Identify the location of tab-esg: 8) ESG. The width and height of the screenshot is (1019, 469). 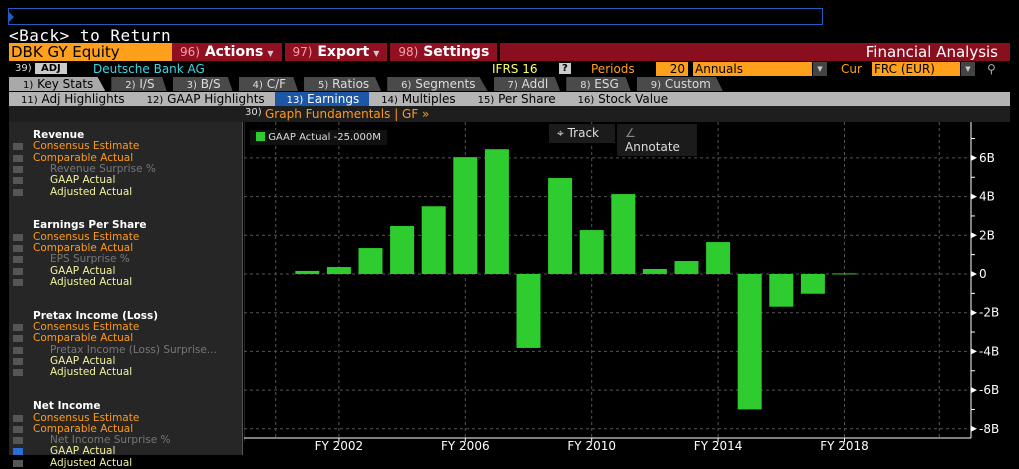
(598, 84).